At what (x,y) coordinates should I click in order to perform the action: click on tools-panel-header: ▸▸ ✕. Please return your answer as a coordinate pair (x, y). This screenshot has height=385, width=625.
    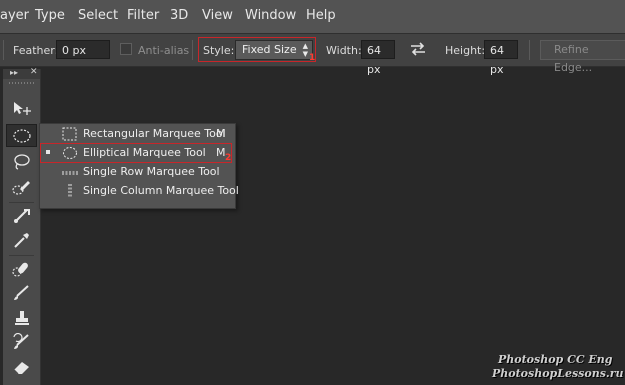
    Looking at the image, I should click on (21, 73).